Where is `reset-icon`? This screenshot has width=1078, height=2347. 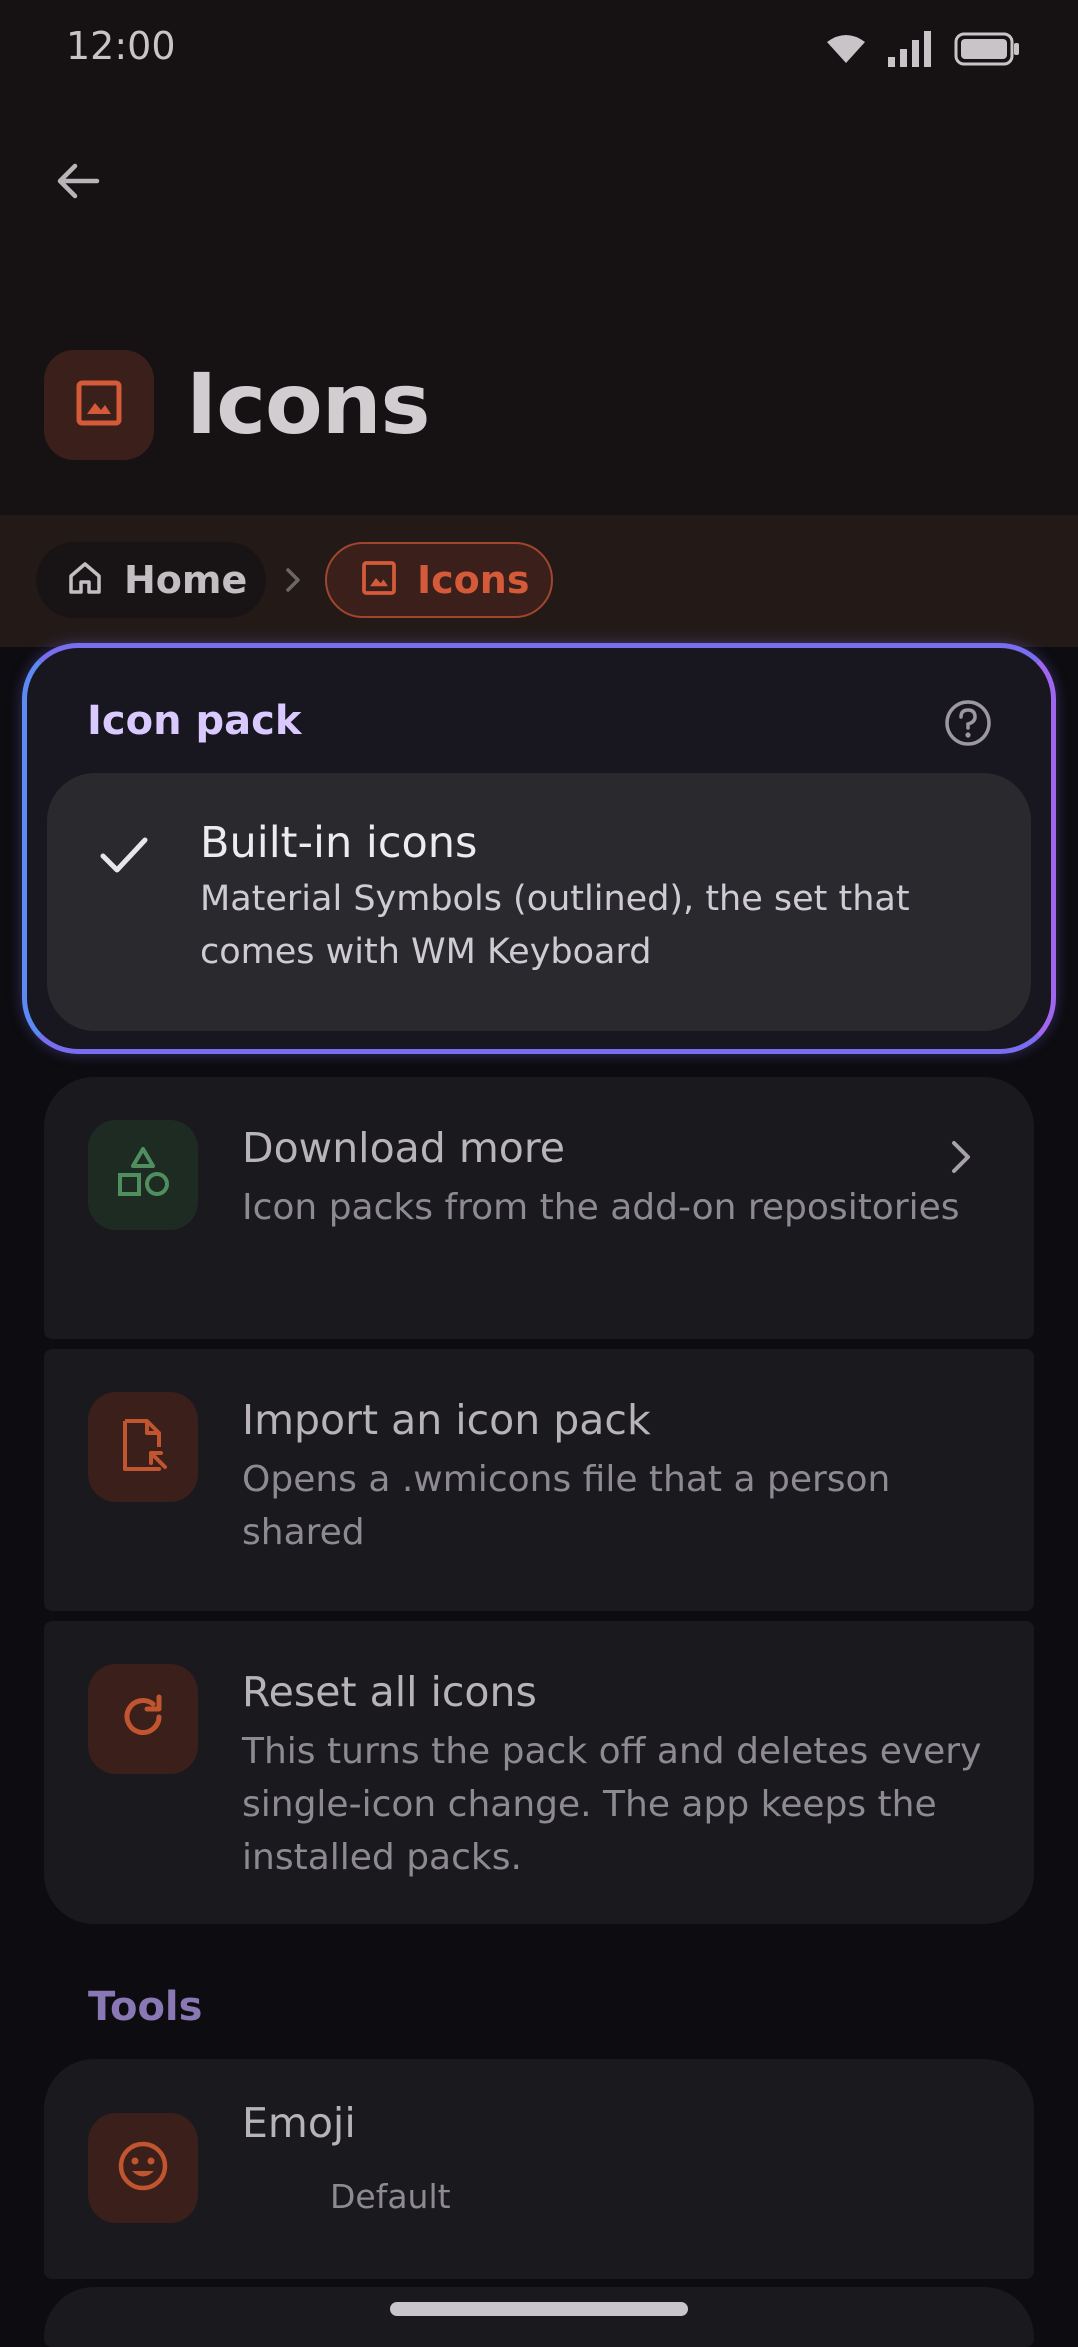
reset-icon is located at coordinates (143, 1719).